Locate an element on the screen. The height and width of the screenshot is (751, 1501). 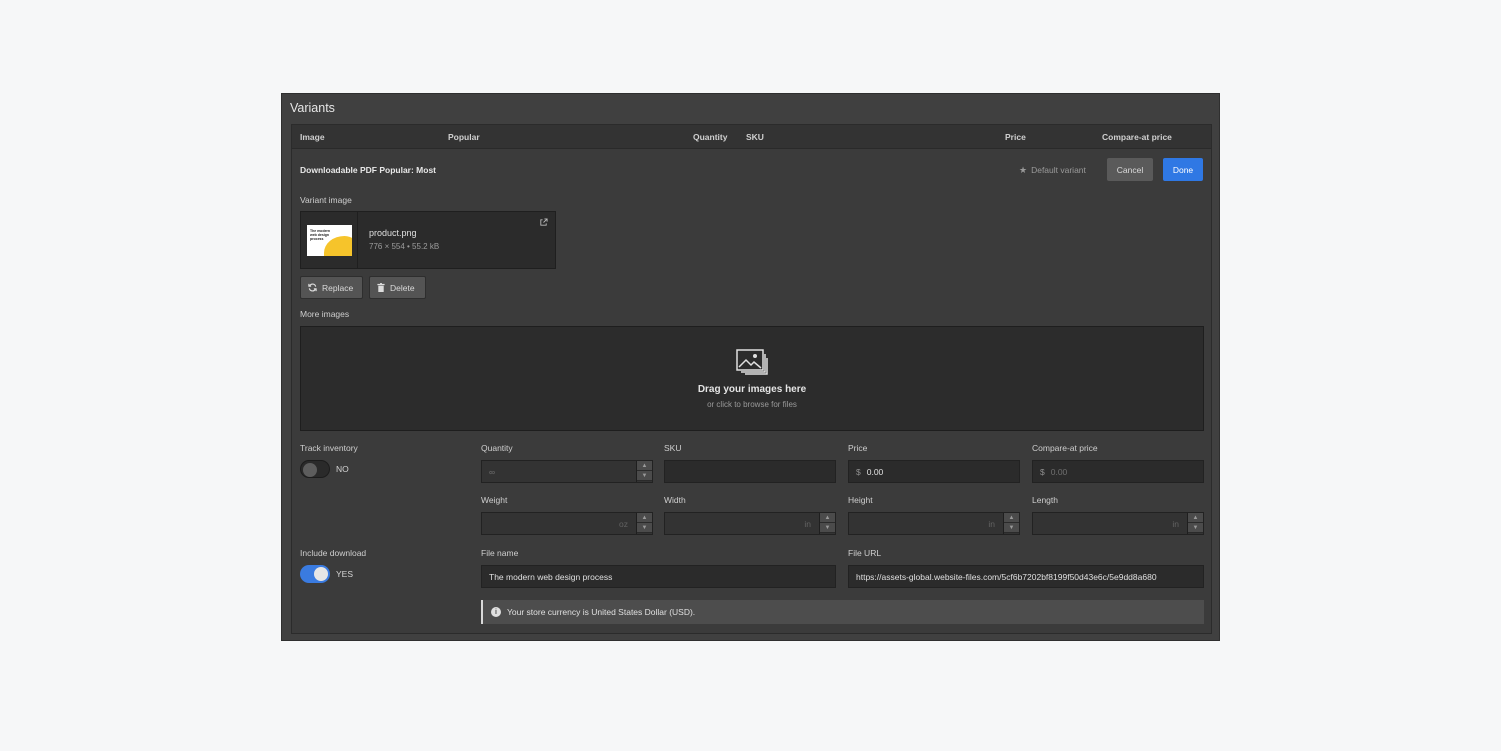
variant-title: Downloadable PDF Popular: Most is located at coordinates (368, 170).